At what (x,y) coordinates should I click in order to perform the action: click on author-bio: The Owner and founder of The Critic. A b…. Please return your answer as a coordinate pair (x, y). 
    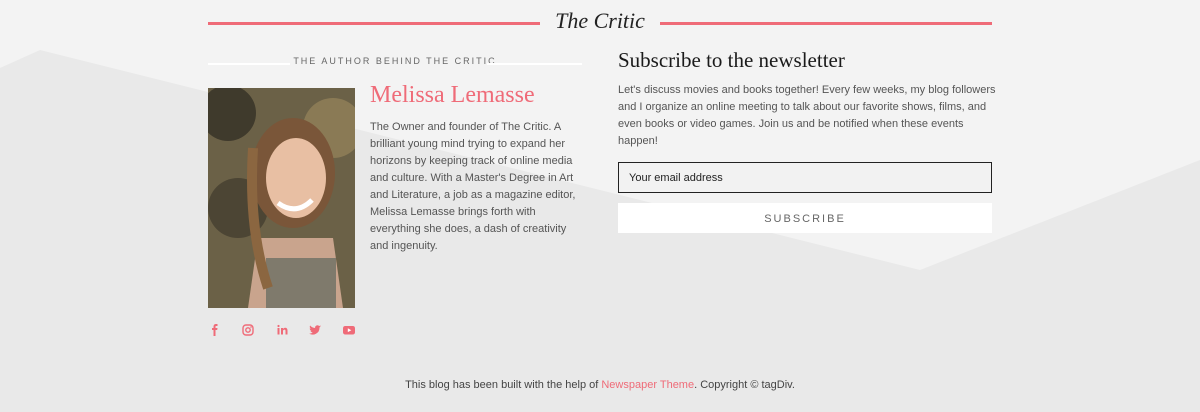
    Looking at the image, I should click on (473, 186).